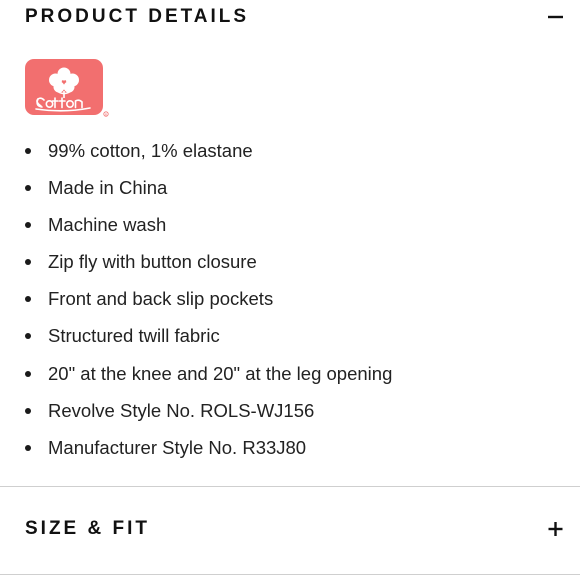  I want to click on feature-text: 99% cotton, 1% elastane, so click(150, 150).